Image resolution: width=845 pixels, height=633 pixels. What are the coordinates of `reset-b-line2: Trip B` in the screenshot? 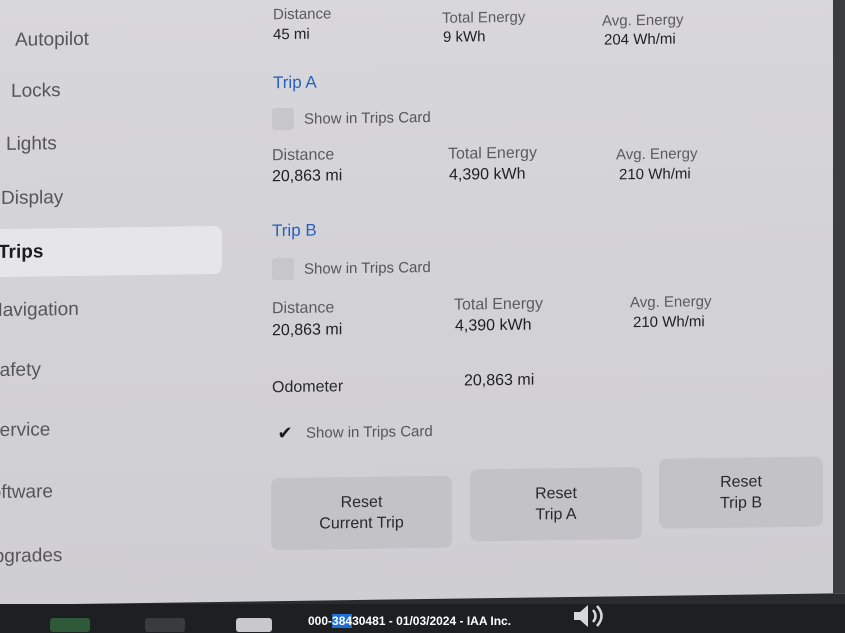 It's located at (741, 503).